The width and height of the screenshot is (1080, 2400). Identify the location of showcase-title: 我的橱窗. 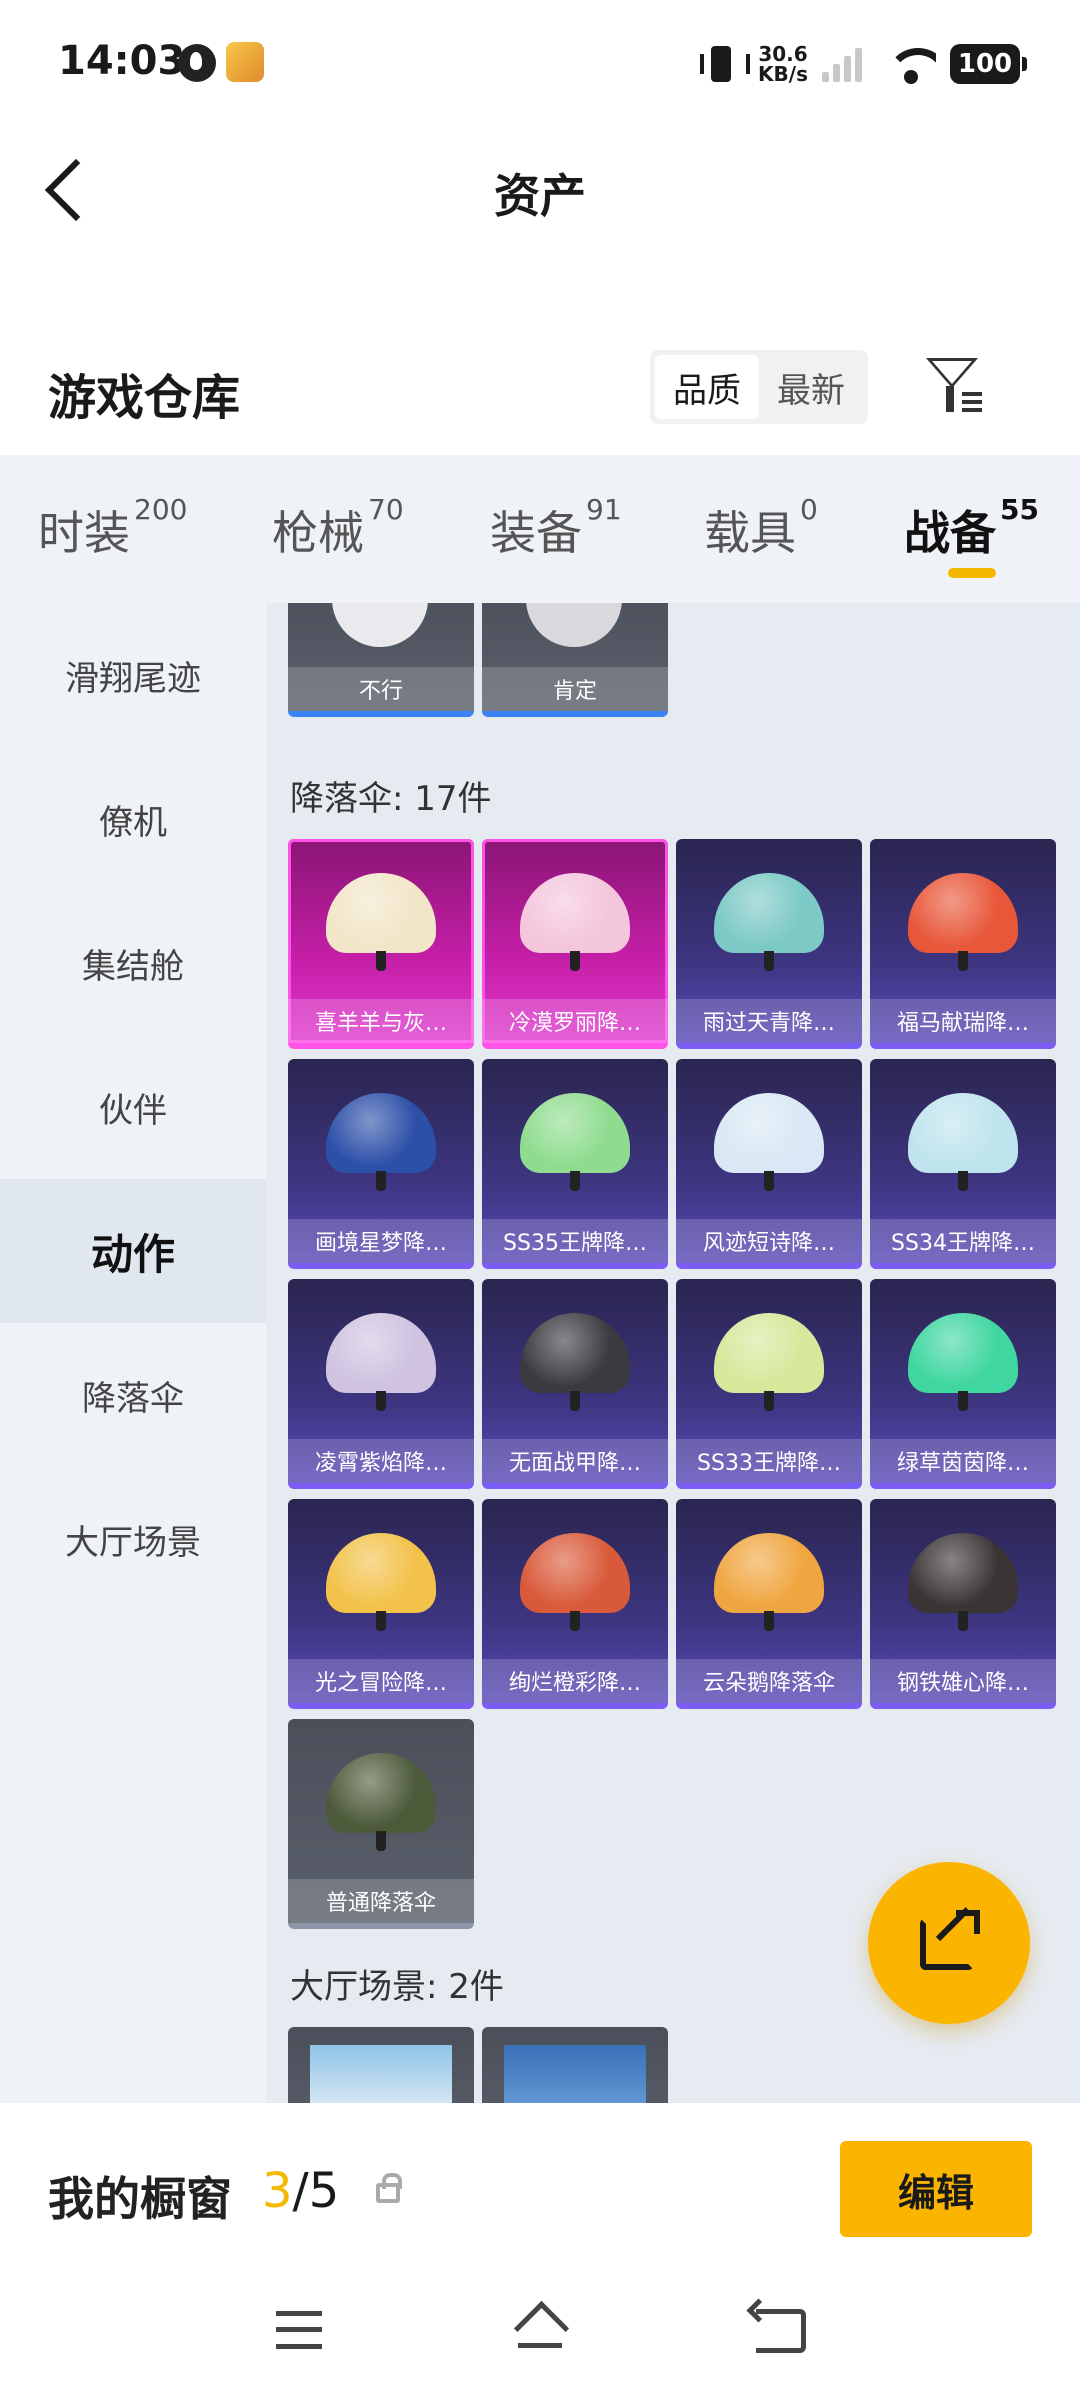
(140, 2199).